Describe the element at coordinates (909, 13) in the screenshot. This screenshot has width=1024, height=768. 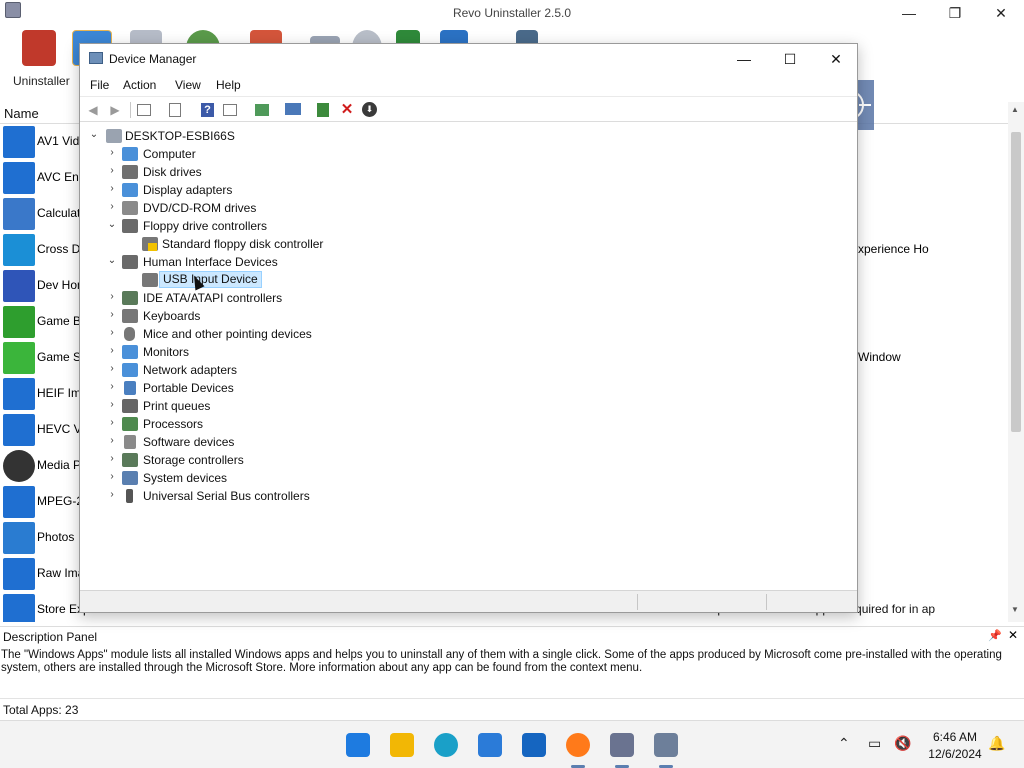
I see `revo-minimize-button: —` at that location.